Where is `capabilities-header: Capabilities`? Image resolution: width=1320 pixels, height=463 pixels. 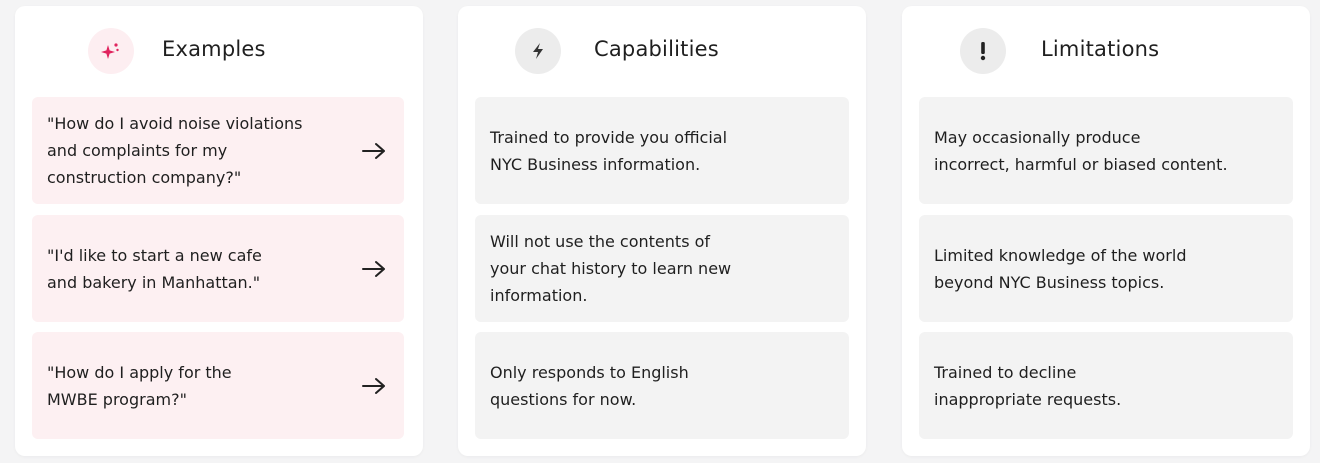 capabilities-header: Capabilities is located at coordinates (662, 51).